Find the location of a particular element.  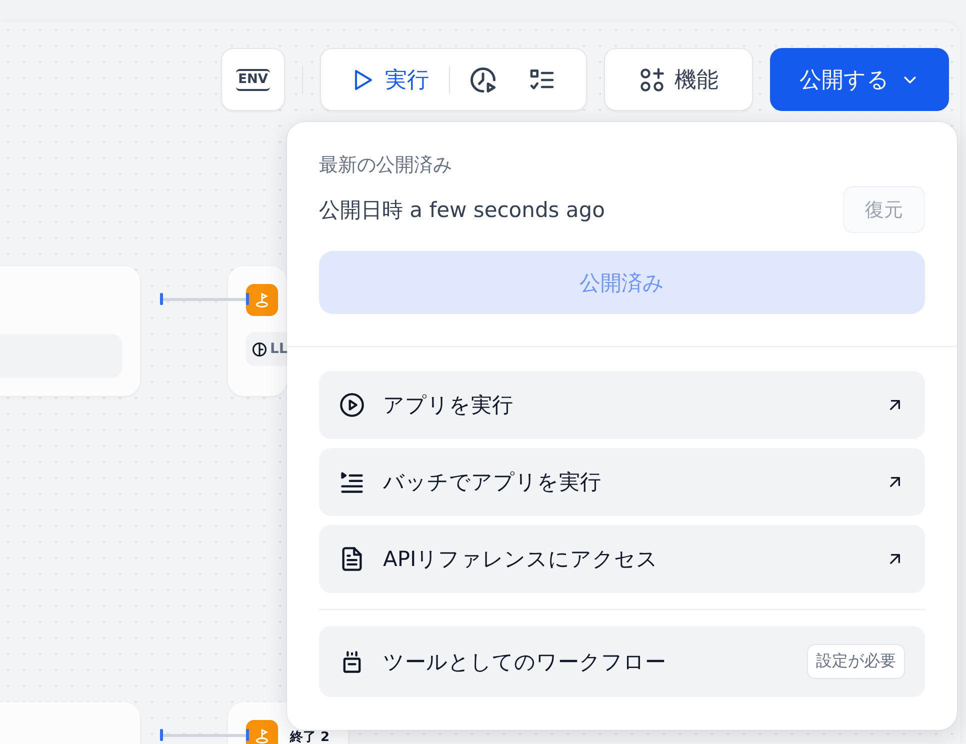

menu-item: アプリを実行 is located at coordinates (622, 405).